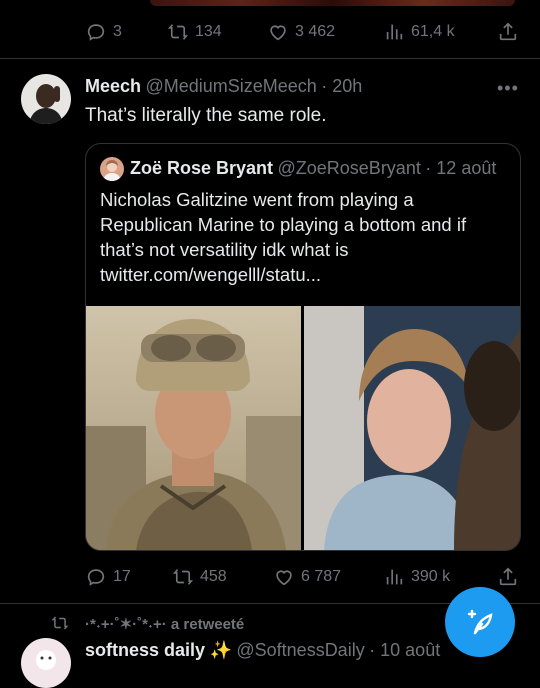 Image resolution: width=540 pixels, height=688 pixels. I want to click on previous-tweet-media, so click(332, 3).